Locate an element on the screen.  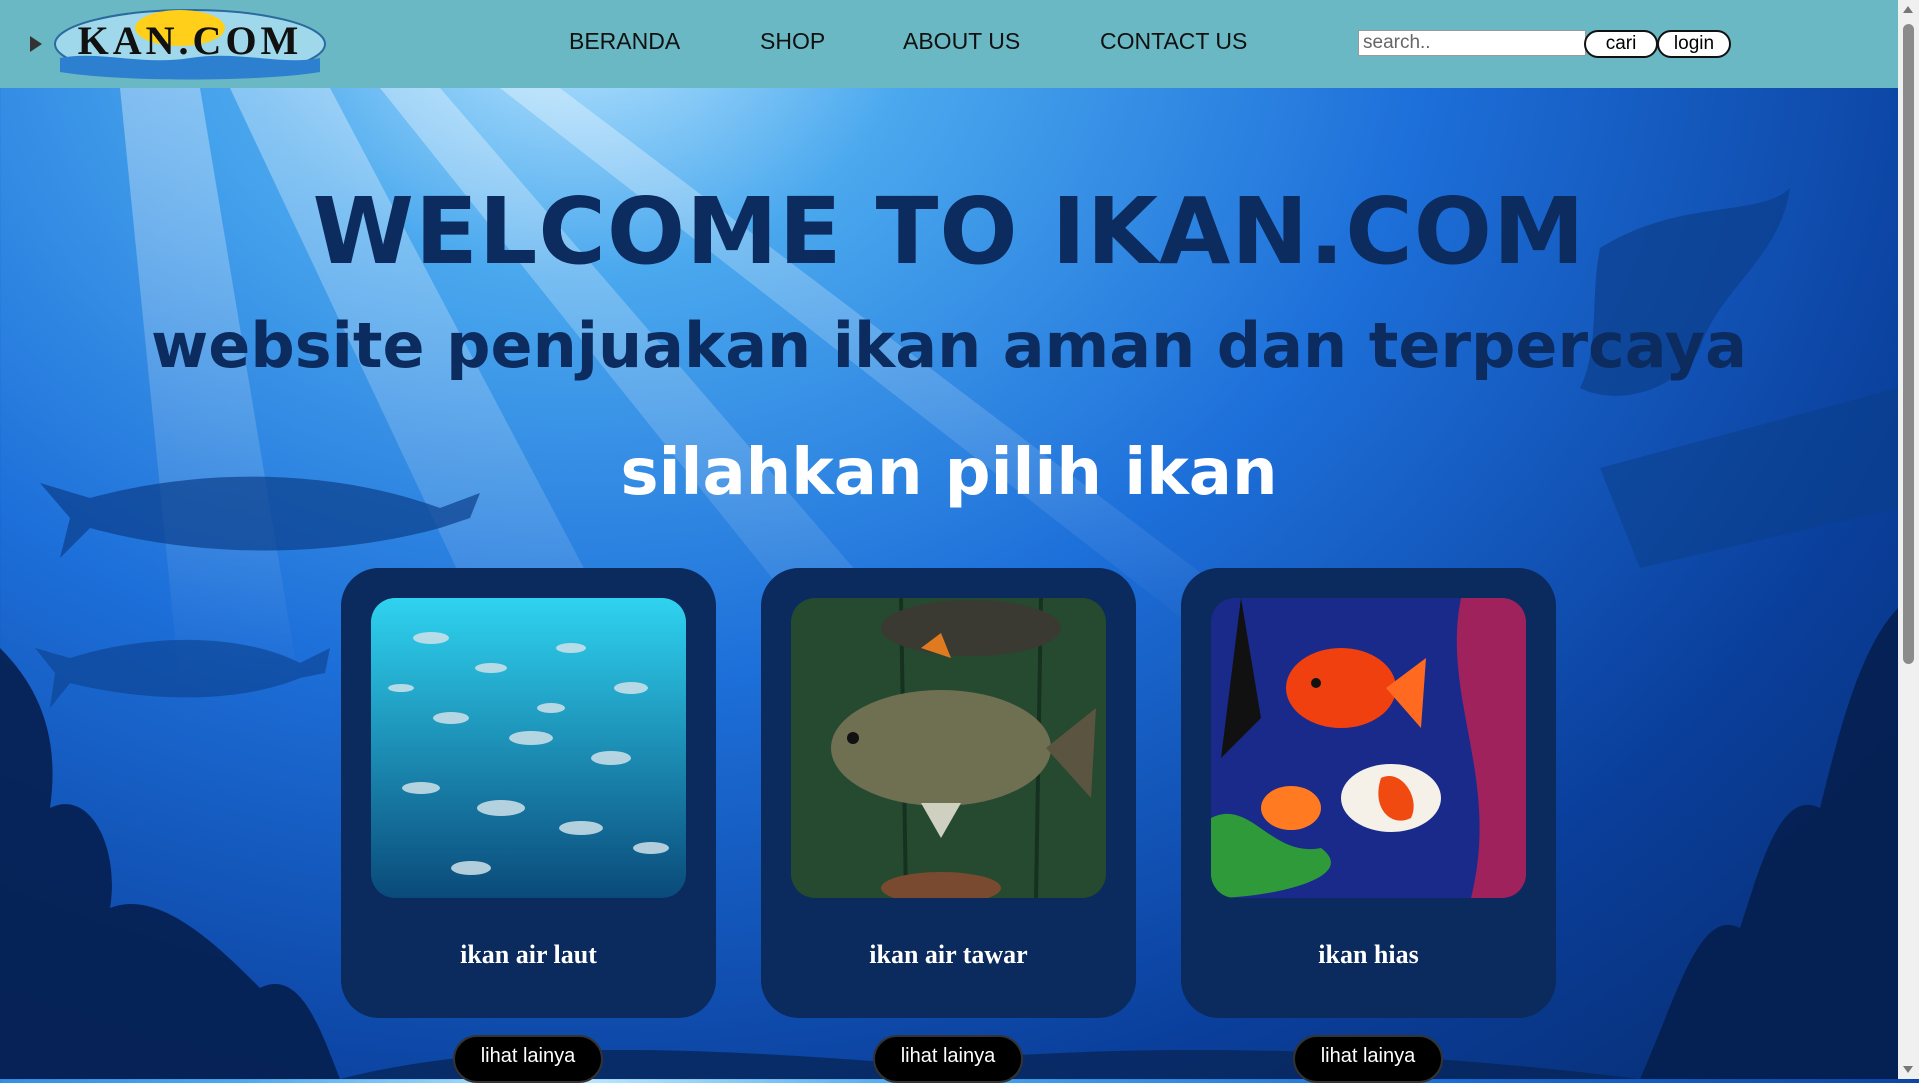
category-card-ornamental-fish: ikan hias is located at coordinates (1368, 793).